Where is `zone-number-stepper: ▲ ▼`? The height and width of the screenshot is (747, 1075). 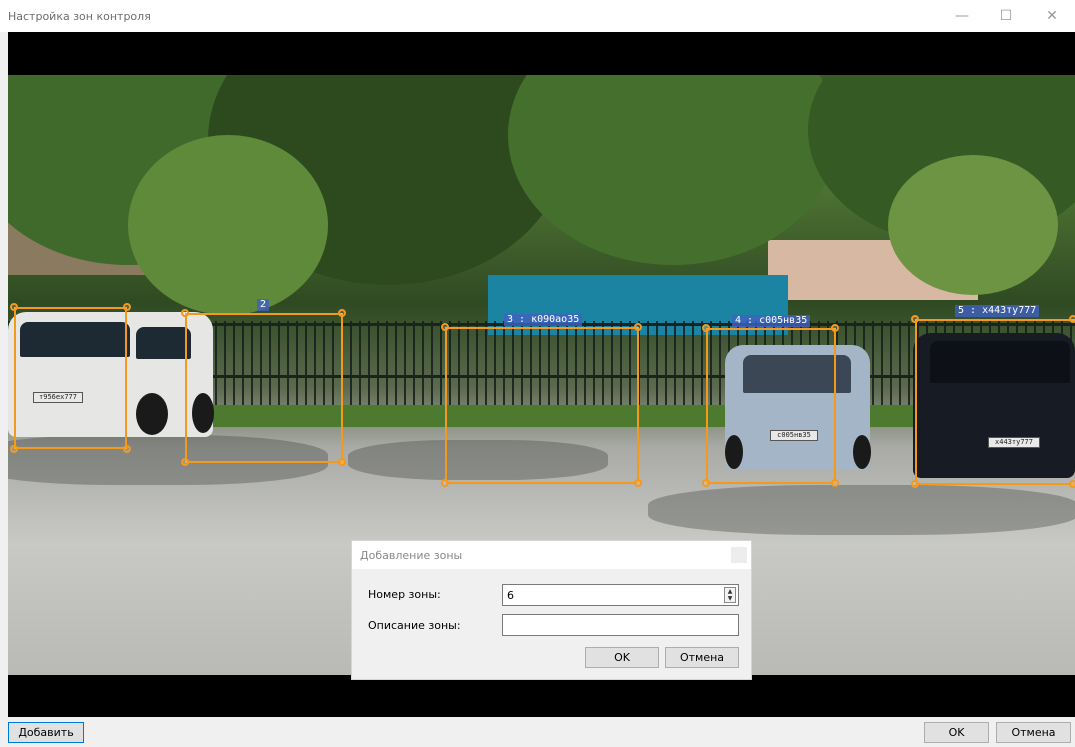 zone-number-stepper: ▲ ▼ is located at coordinates (620, 595).